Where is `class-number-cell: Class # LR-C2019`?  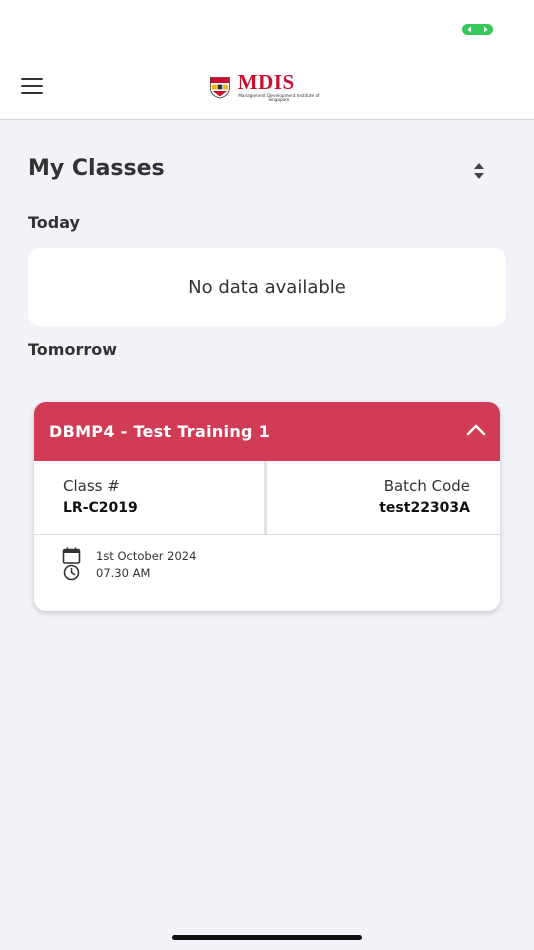 class-number-cell: Class # LR-C2019 is located at coordinates (150, 497).